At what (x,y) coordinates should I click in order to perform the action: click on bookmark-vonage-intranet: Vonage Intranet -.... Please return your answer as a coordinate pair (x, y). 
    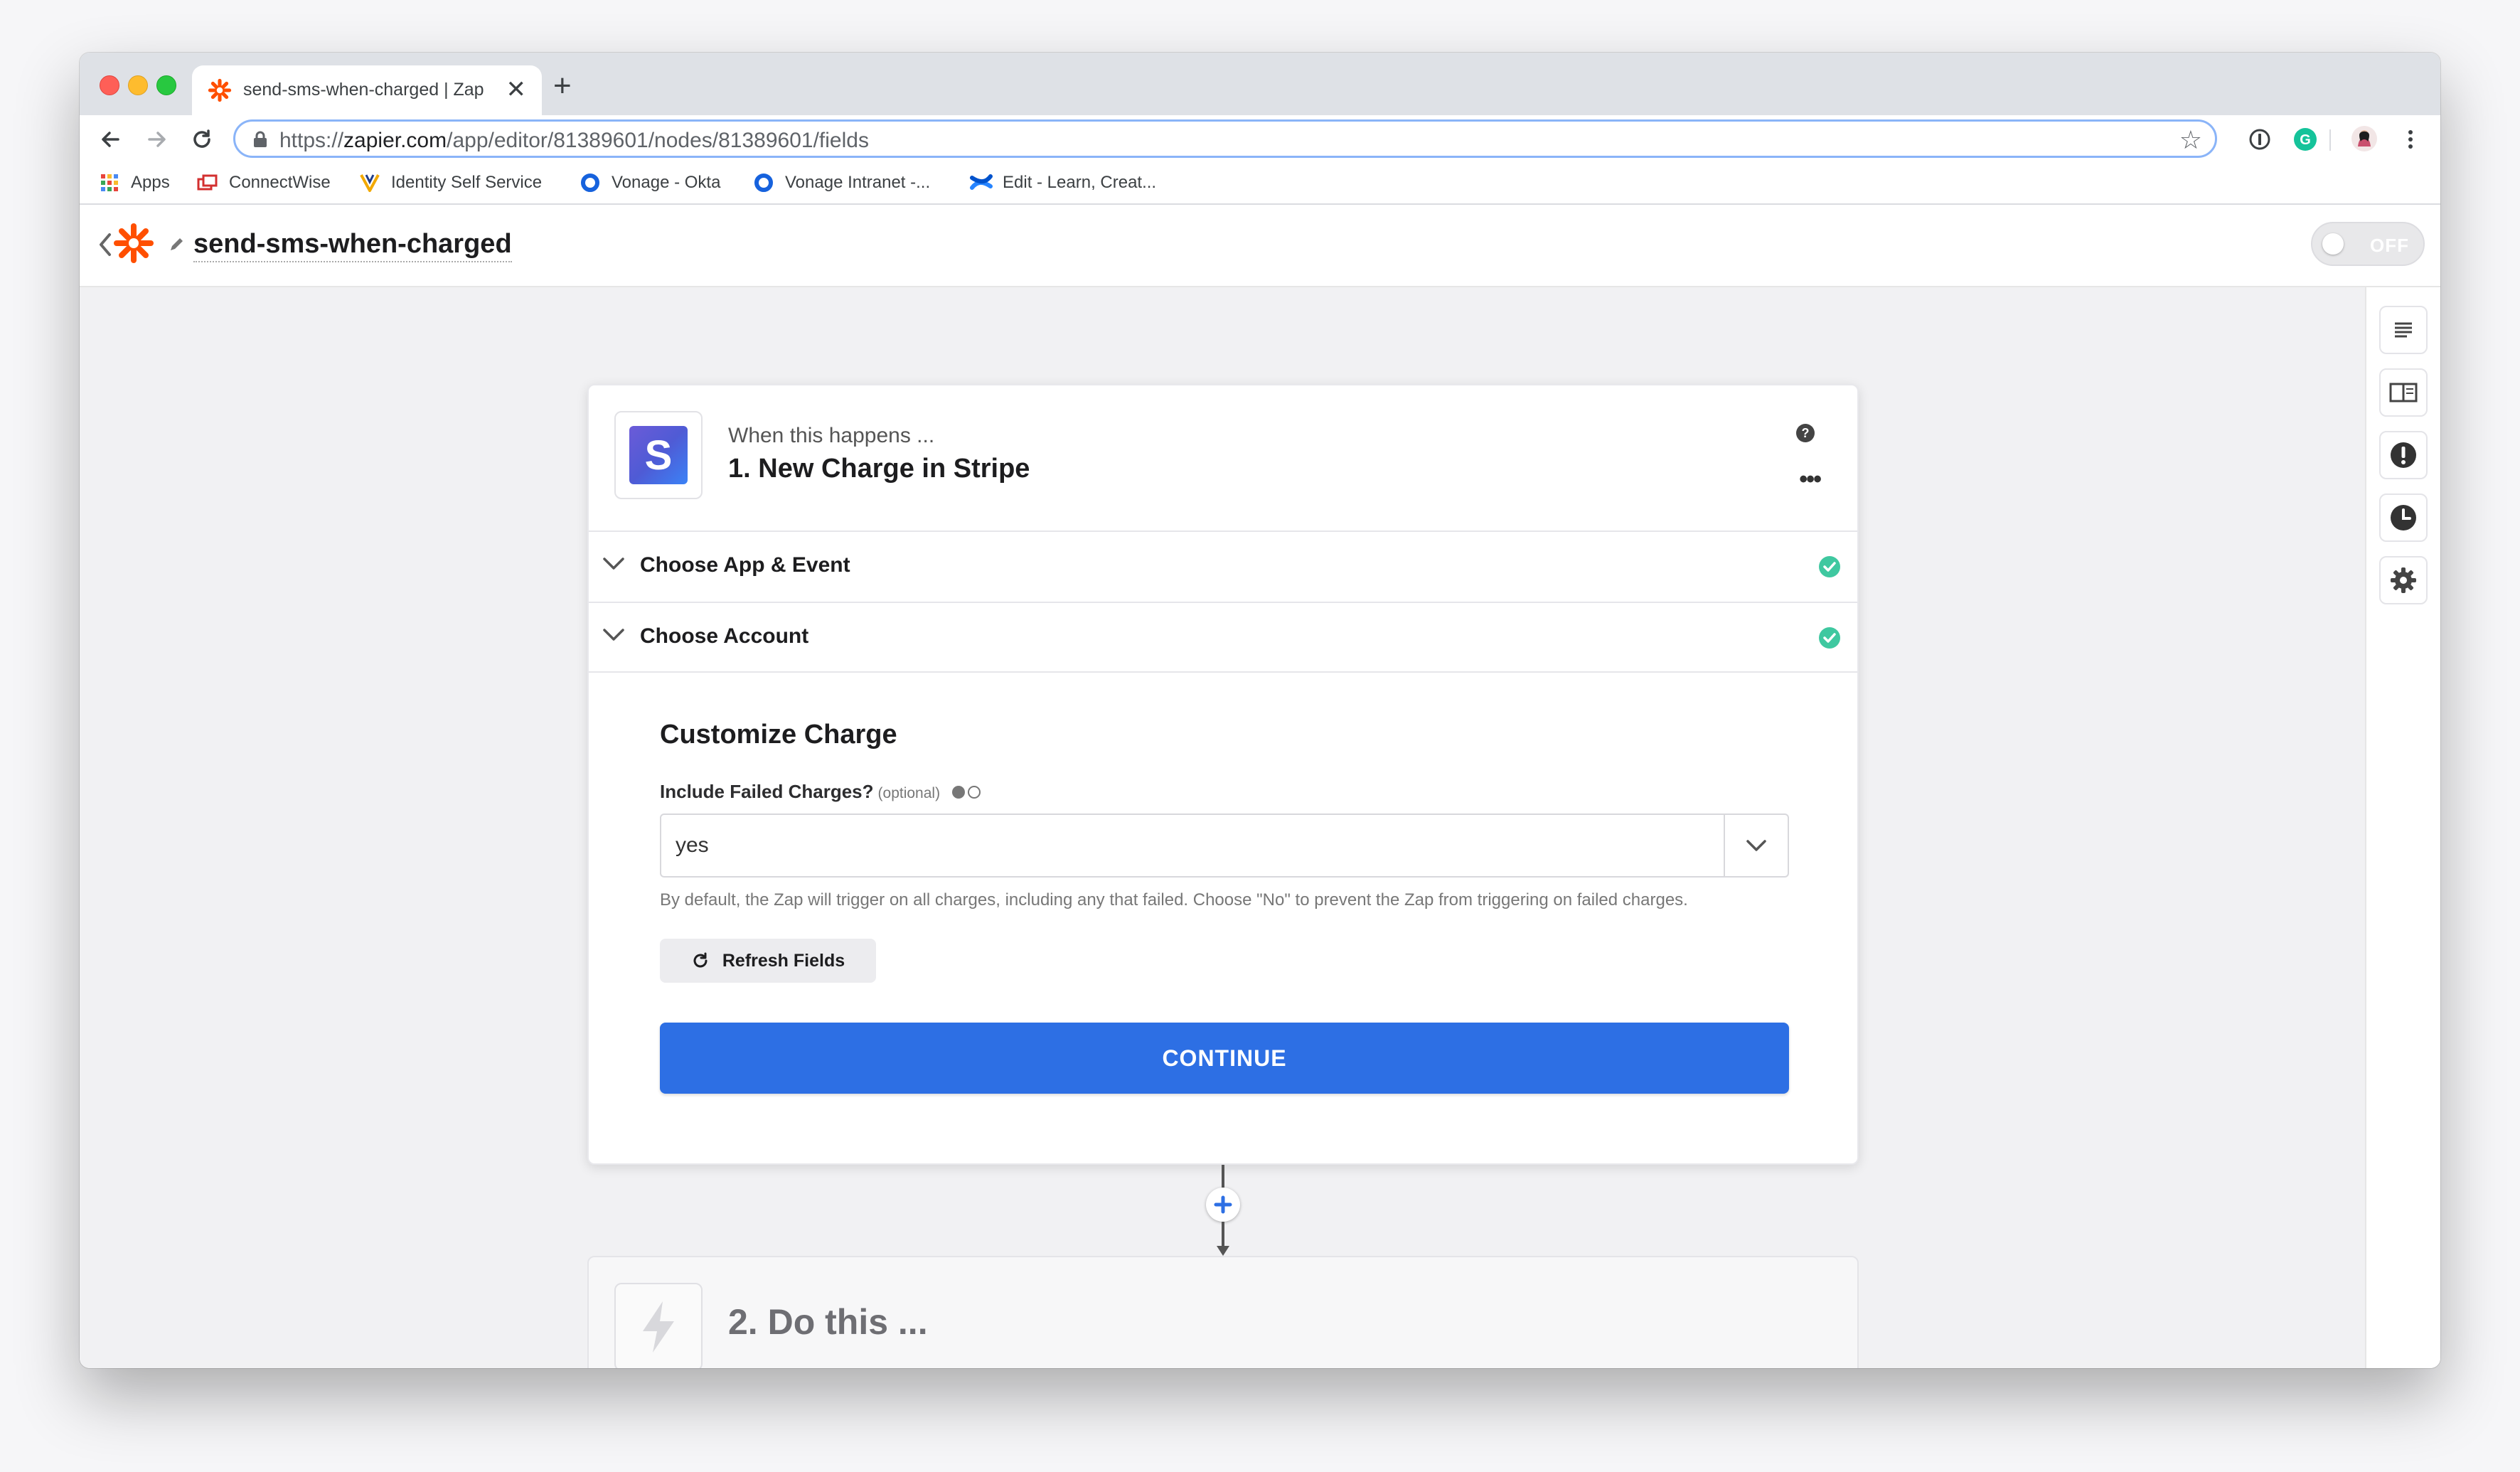
    Looking at the image, I should click on (841, 182).